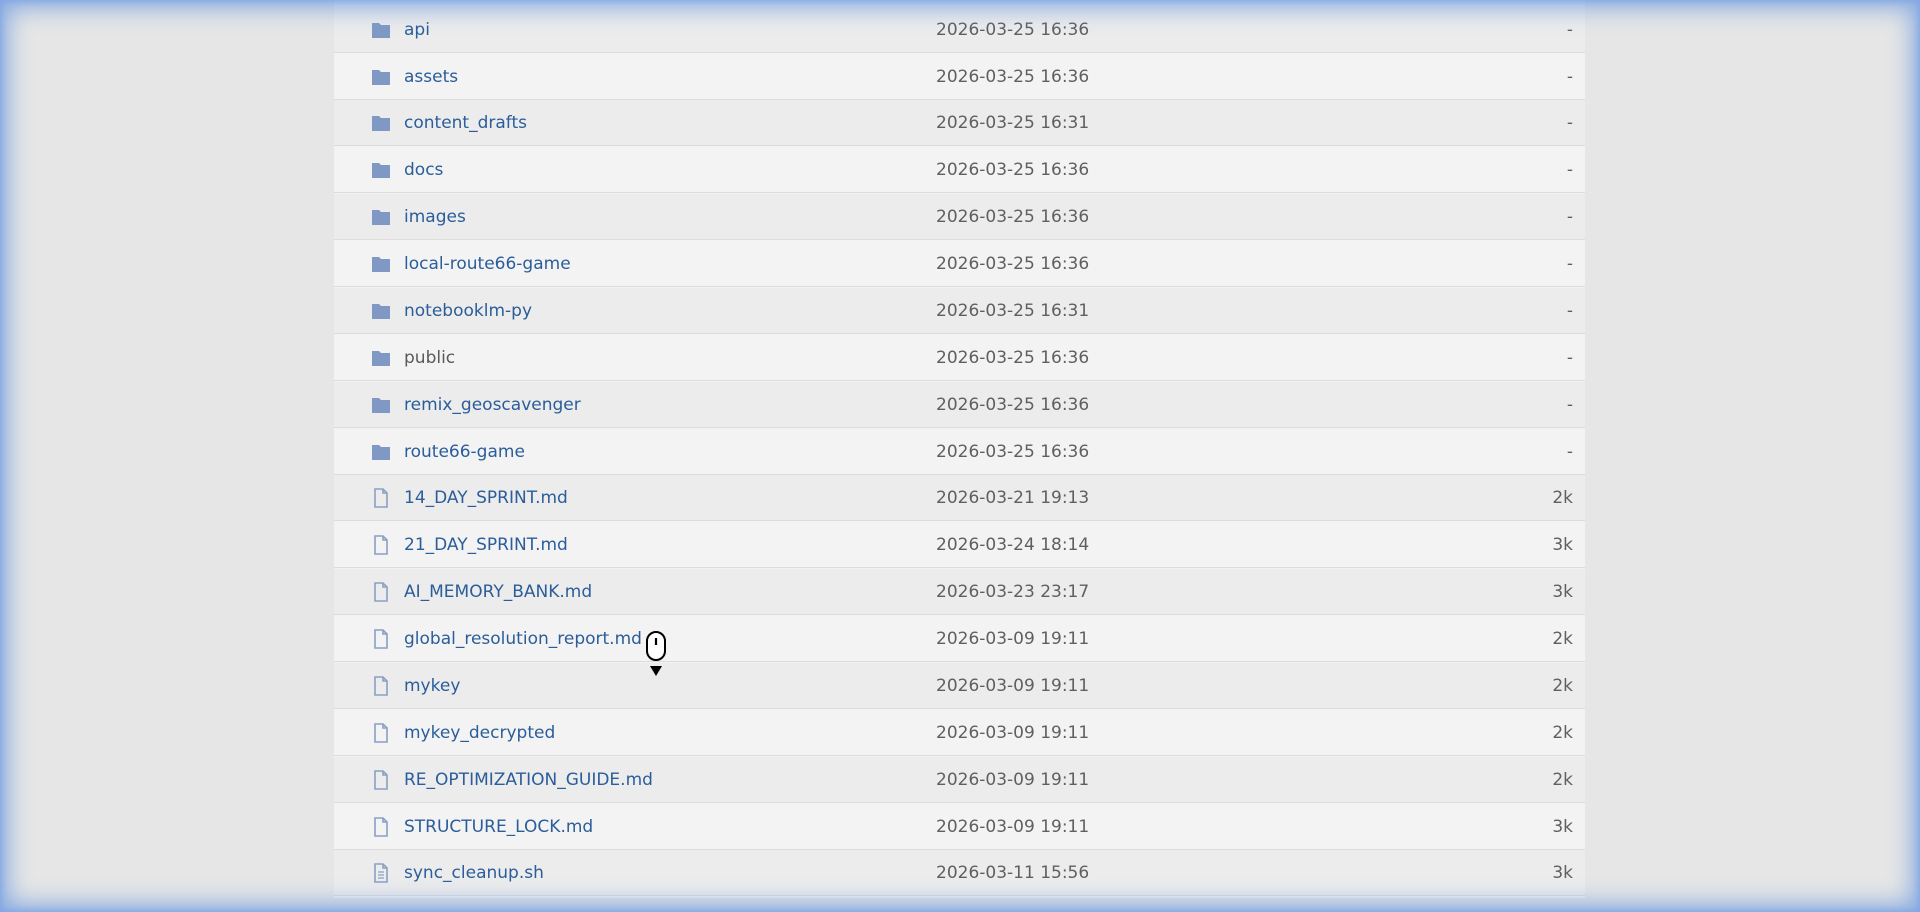 The height and width of the screenshot is (912, 1920). What do you see at coordinates (479, 733) in the screenshot?
I see `file-link: mykey_decrypted` at bounding box center [479, 733].